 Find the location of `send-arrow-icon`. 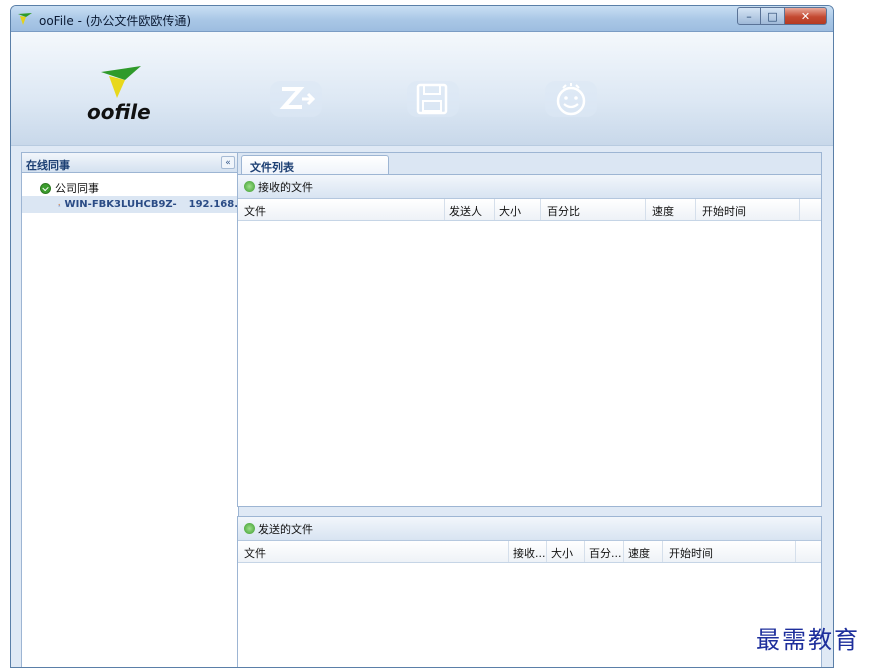

send-arrow-icon is located at coordinates (249, 528).